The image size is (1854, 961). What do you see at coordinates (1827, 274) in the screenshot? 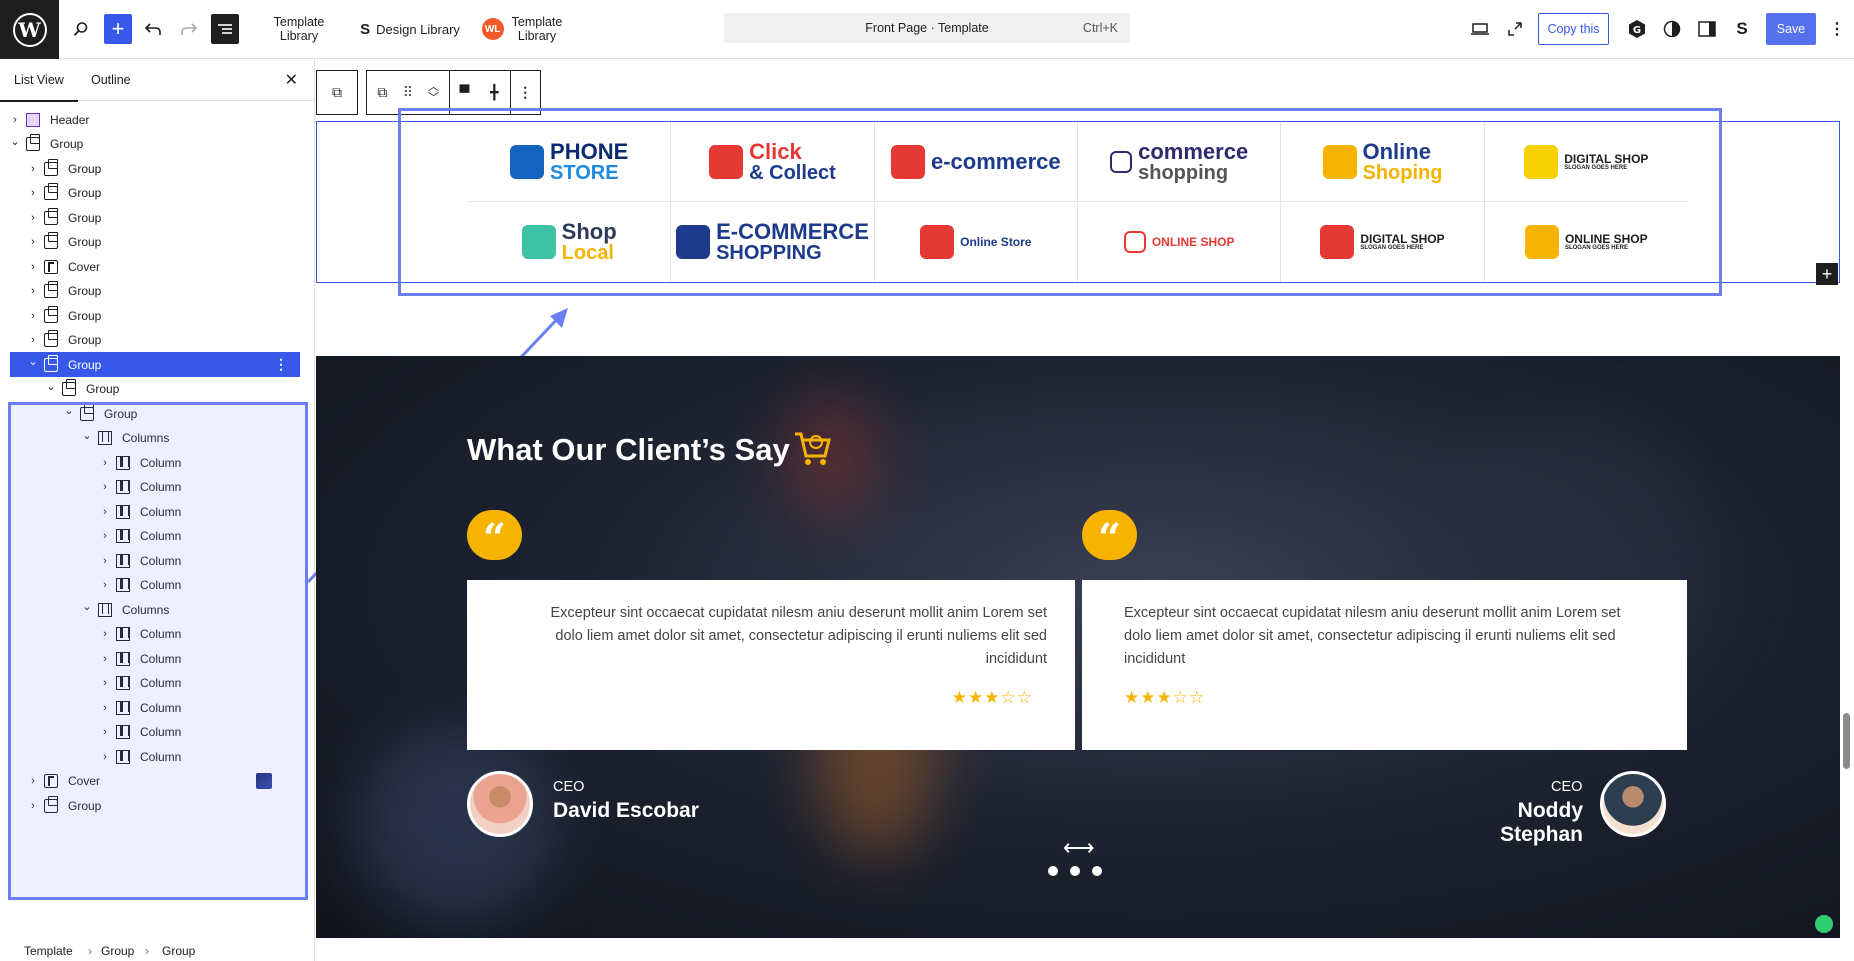
I see `add-block-inline-button: +` at bounding box center [1827, 274].